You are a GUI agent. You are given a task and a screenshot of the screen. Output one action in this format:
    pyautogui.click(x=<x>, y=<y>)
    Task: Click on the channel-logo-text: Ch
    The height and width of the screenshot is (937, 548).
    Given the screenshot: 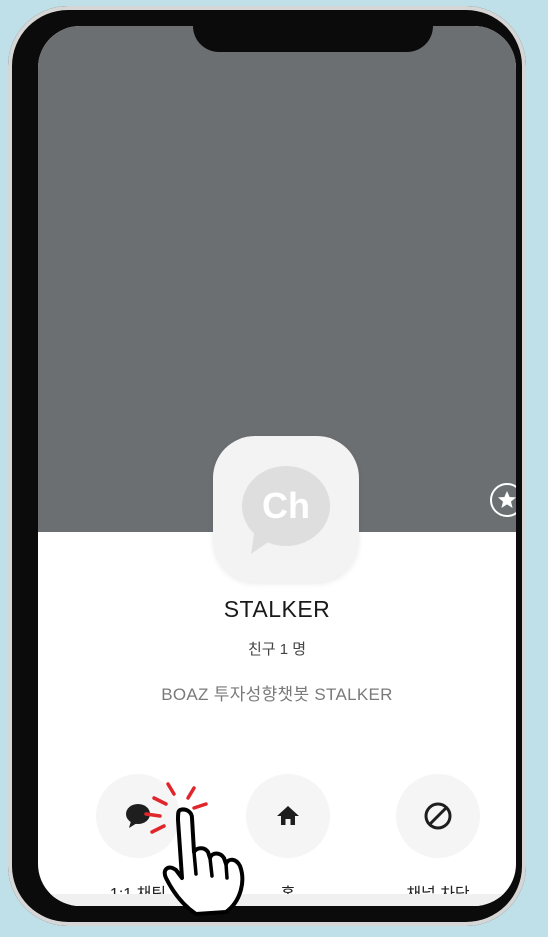 What is the action you would take?
    pyautogui.click(x=286, y=505)
    